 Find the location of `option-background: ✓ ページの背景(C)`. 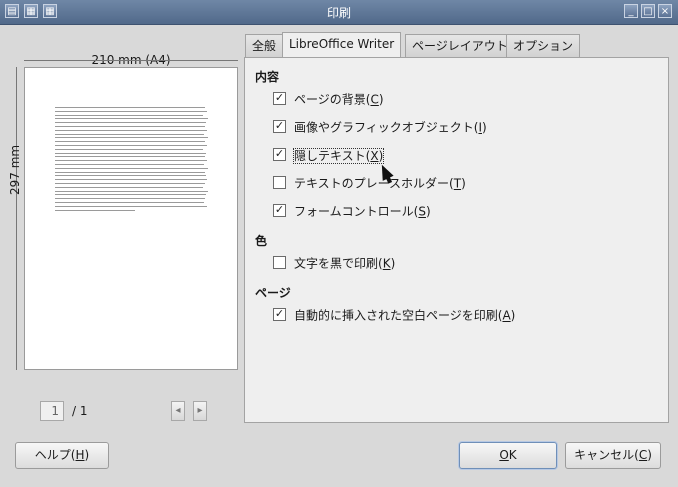

option-background: ✓ ページの背景(C) is located at coordinates (328, 99).